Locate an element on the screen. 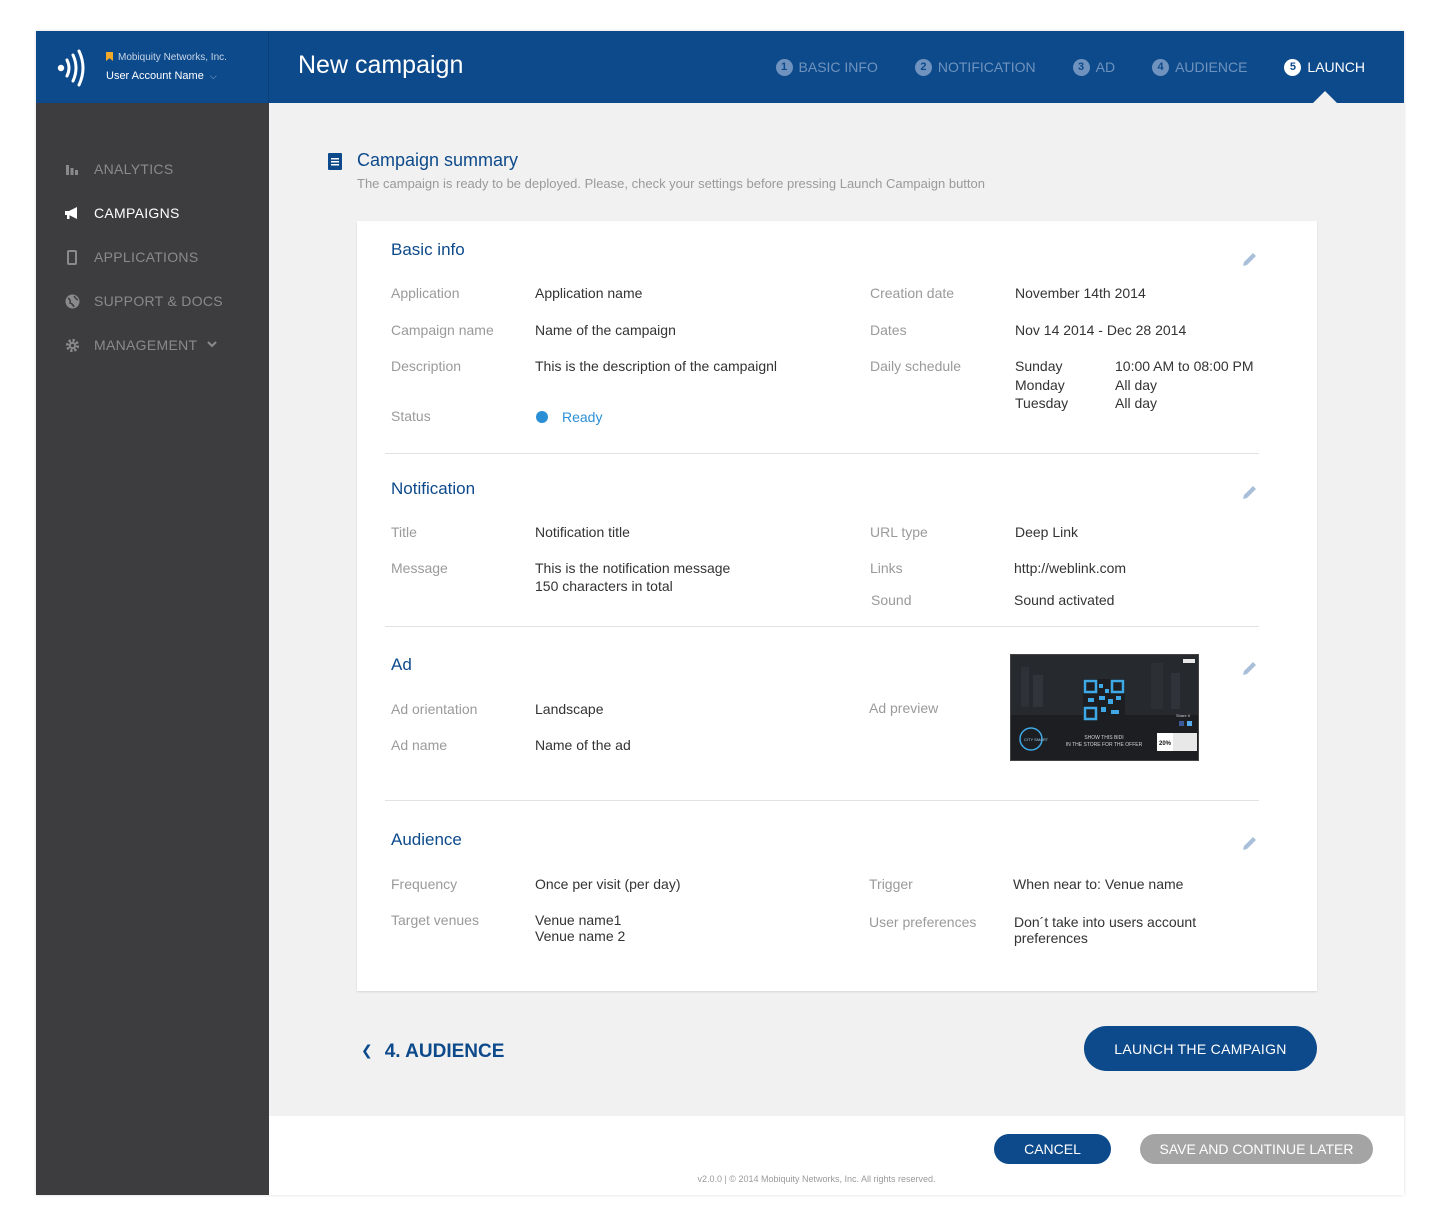 This screenshot has height=1226, width=1440. step-number: 3 is located at coordinates (1081, 67).